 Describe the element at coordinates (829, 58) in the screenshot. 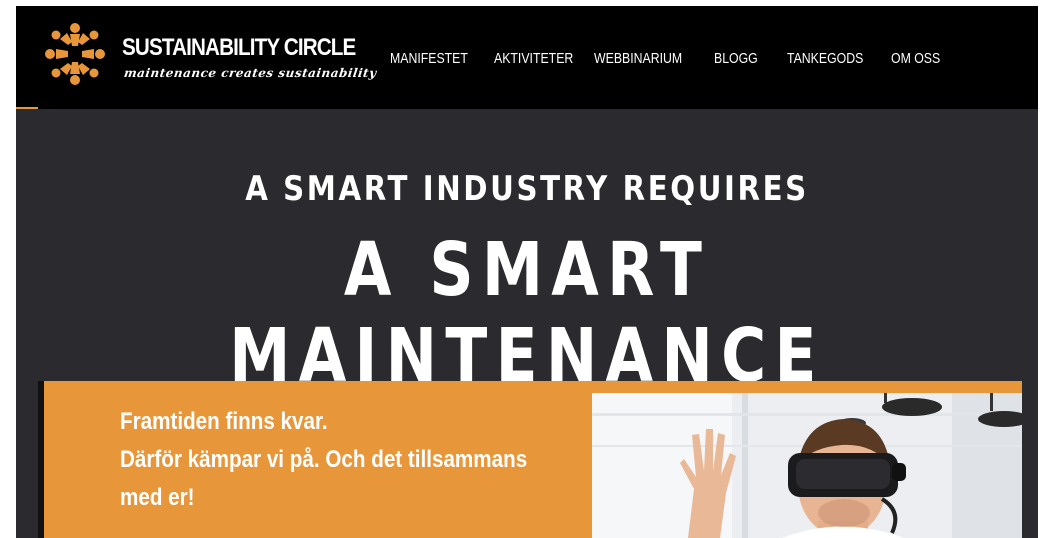

I see `nav-item-tankegods: TANKEGODS` at that location.